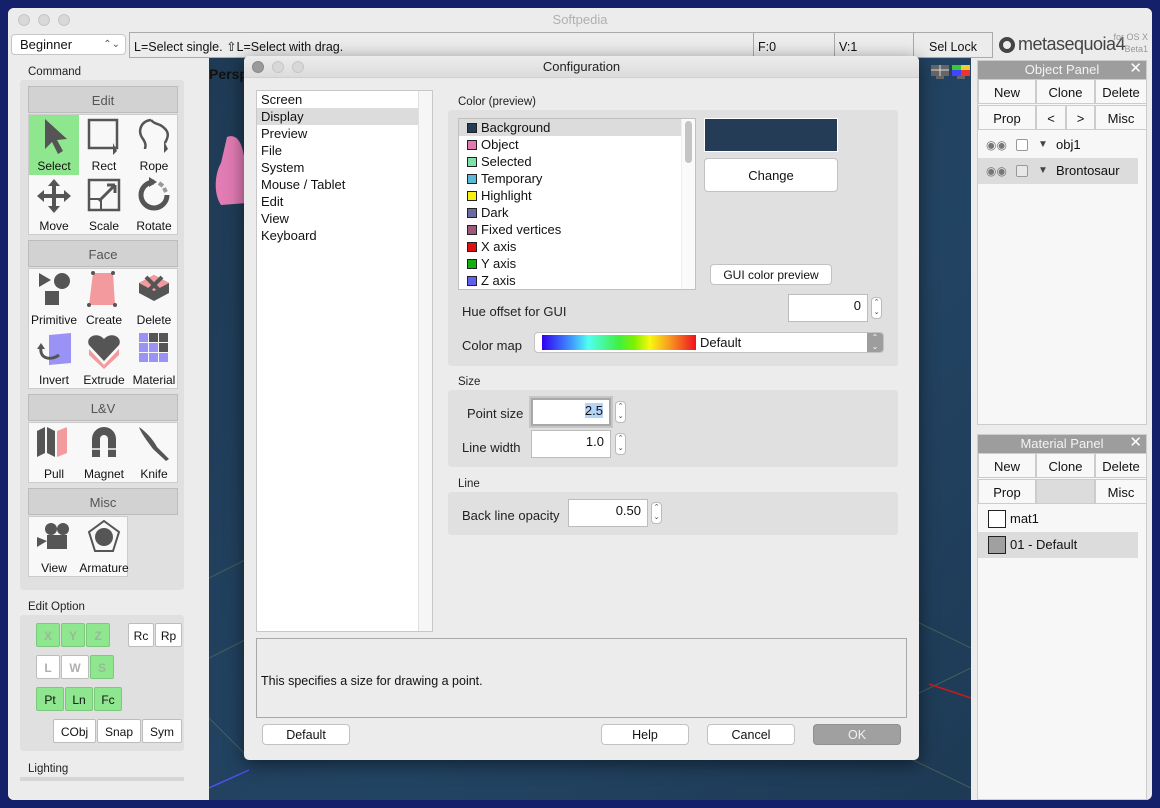  I want to click on point-size-input: 2.5, so click(571, 412).